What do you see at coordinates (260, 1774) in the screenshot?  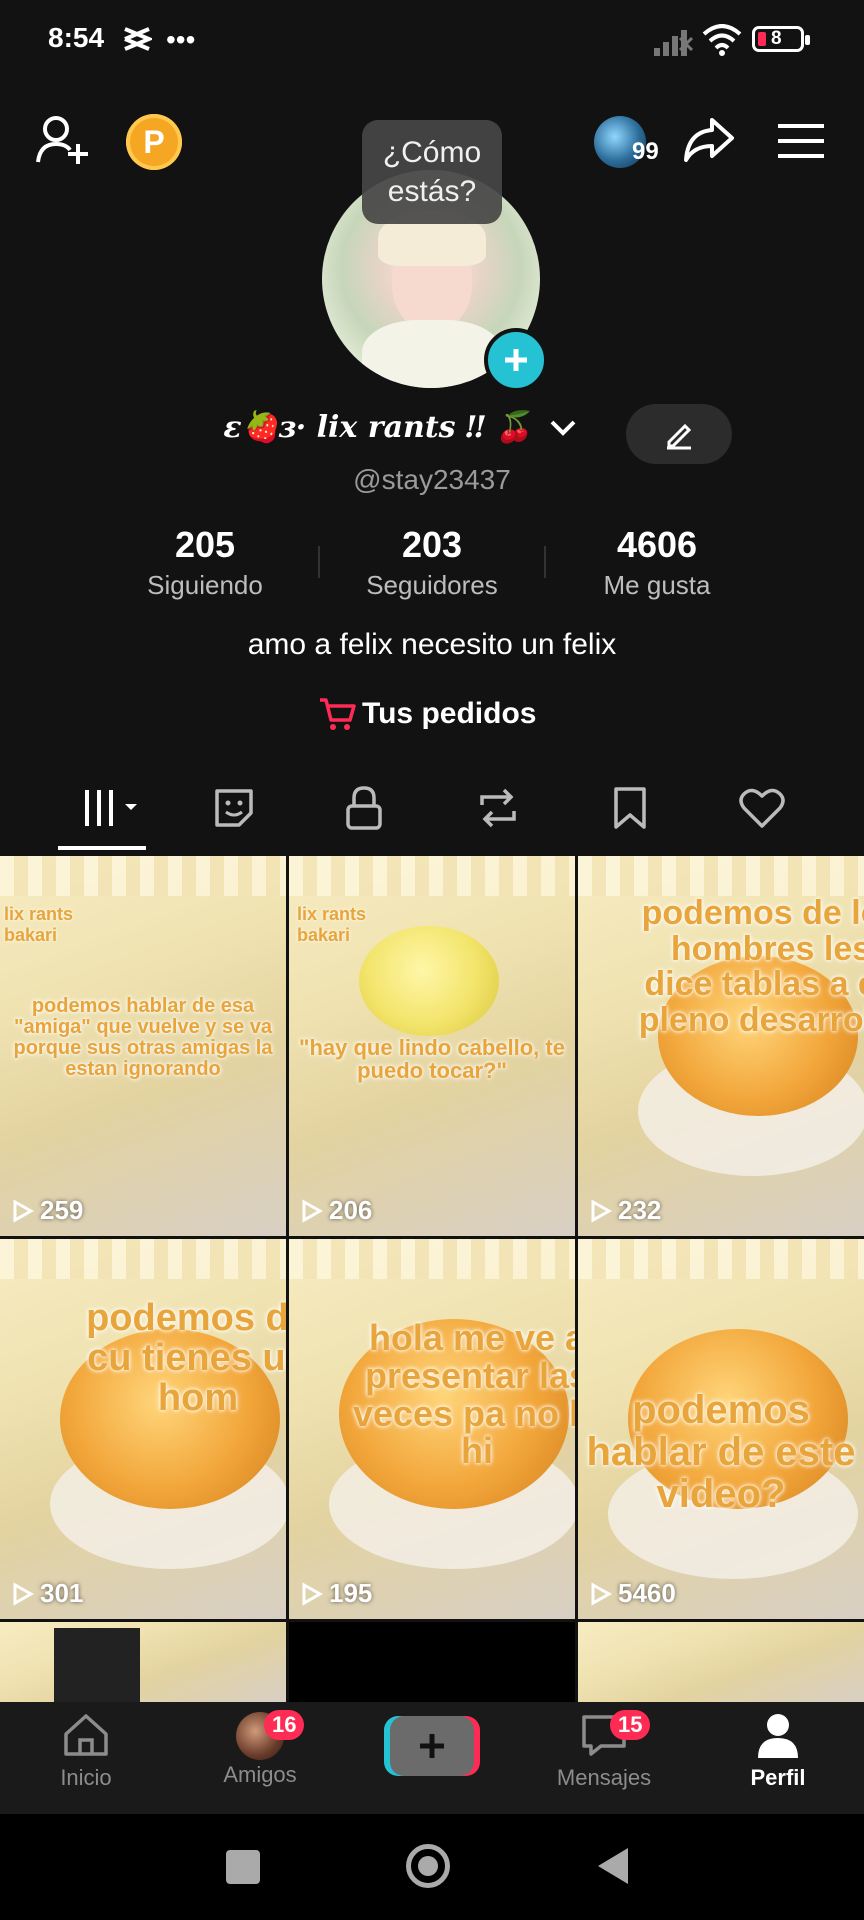 I see `nav-label: Amigos` at bounding box center [260, 1774].